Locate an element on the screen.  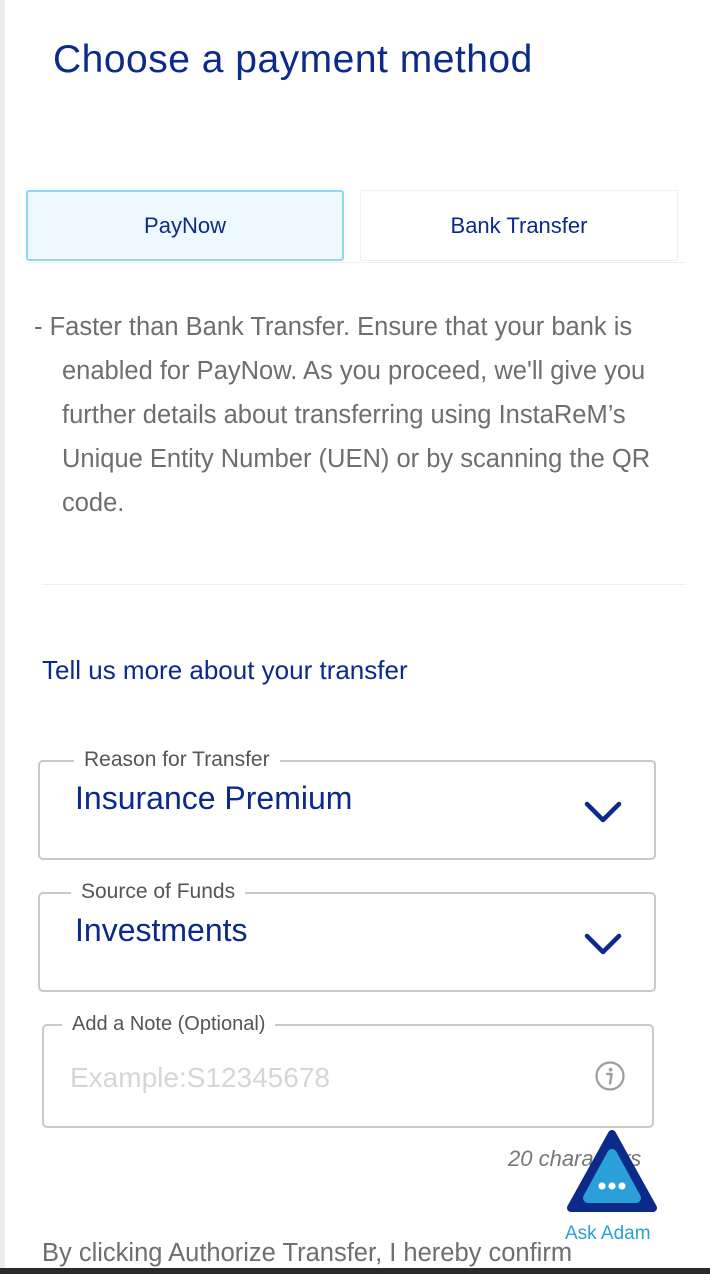
ask-adam-label: Ask Adam is located at coordinates (608, 1233).